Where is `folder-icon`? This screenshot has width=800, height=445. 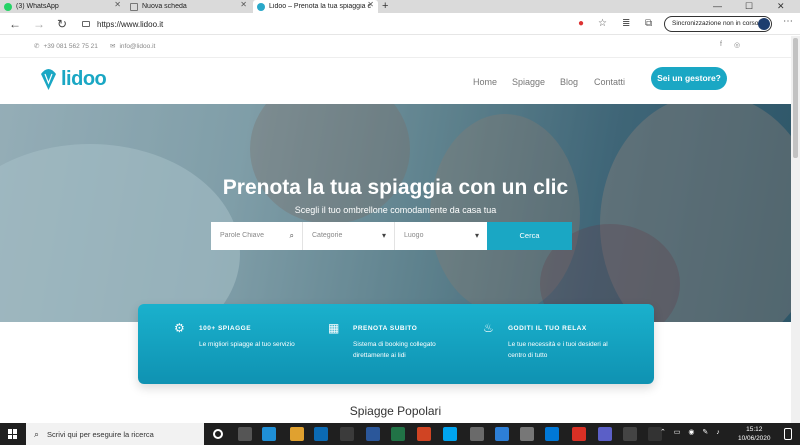
folder-icon is located at coordinates (297, 434).